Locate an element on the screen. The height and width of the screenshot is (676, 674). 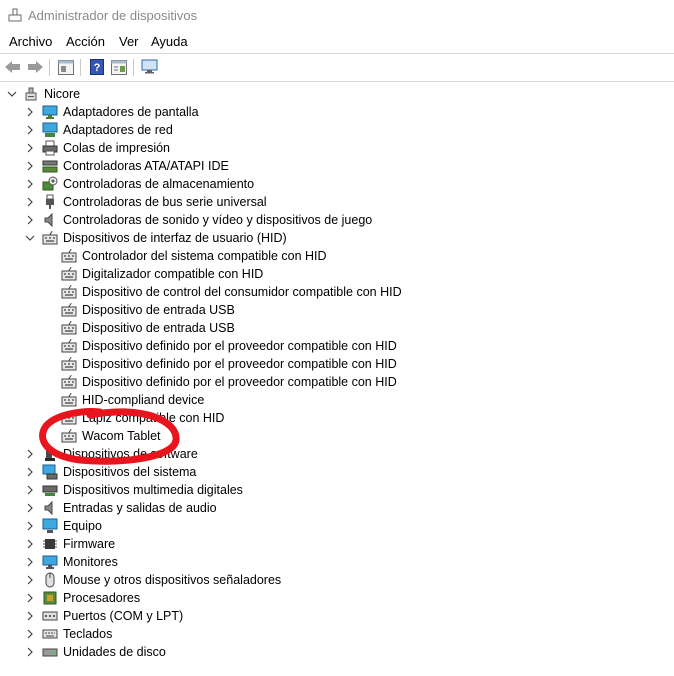
category-disk-drives: Unidades de disco is located at coordinates (337, 652).